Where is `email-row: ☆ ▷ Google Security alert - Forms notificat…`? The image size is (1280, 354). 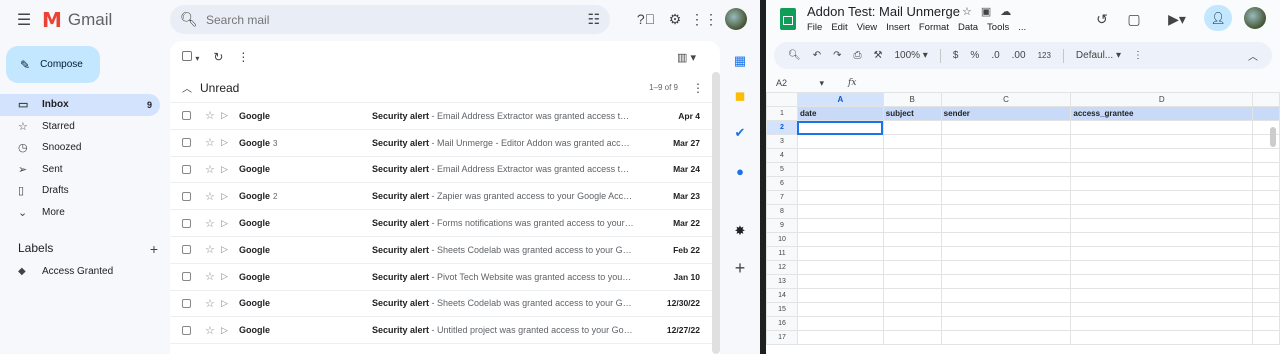 email-row: ☆ ▷ Google Security alert - Forms notificat… is located at coordinates (445, 223).